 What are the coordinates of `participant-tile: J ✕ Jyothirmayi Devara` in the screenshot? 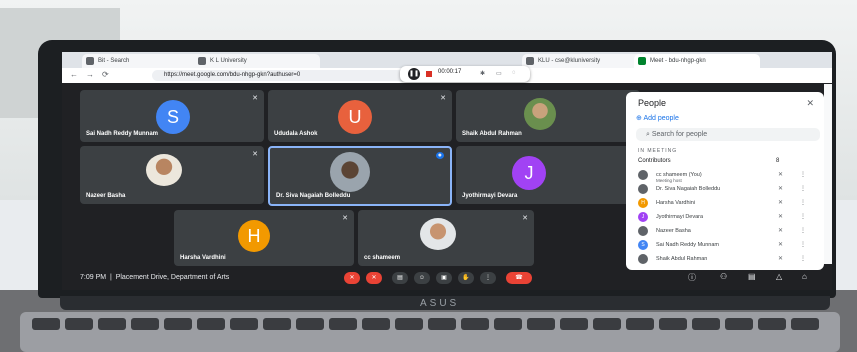 It's located at (548, 175).